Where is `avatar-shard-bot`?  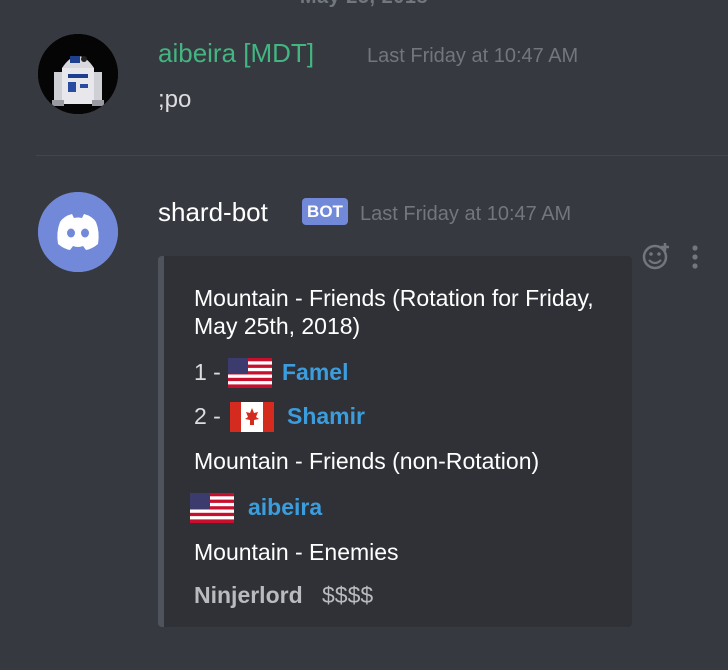 avatar-shard-bot is located at coordinates (78, 232).